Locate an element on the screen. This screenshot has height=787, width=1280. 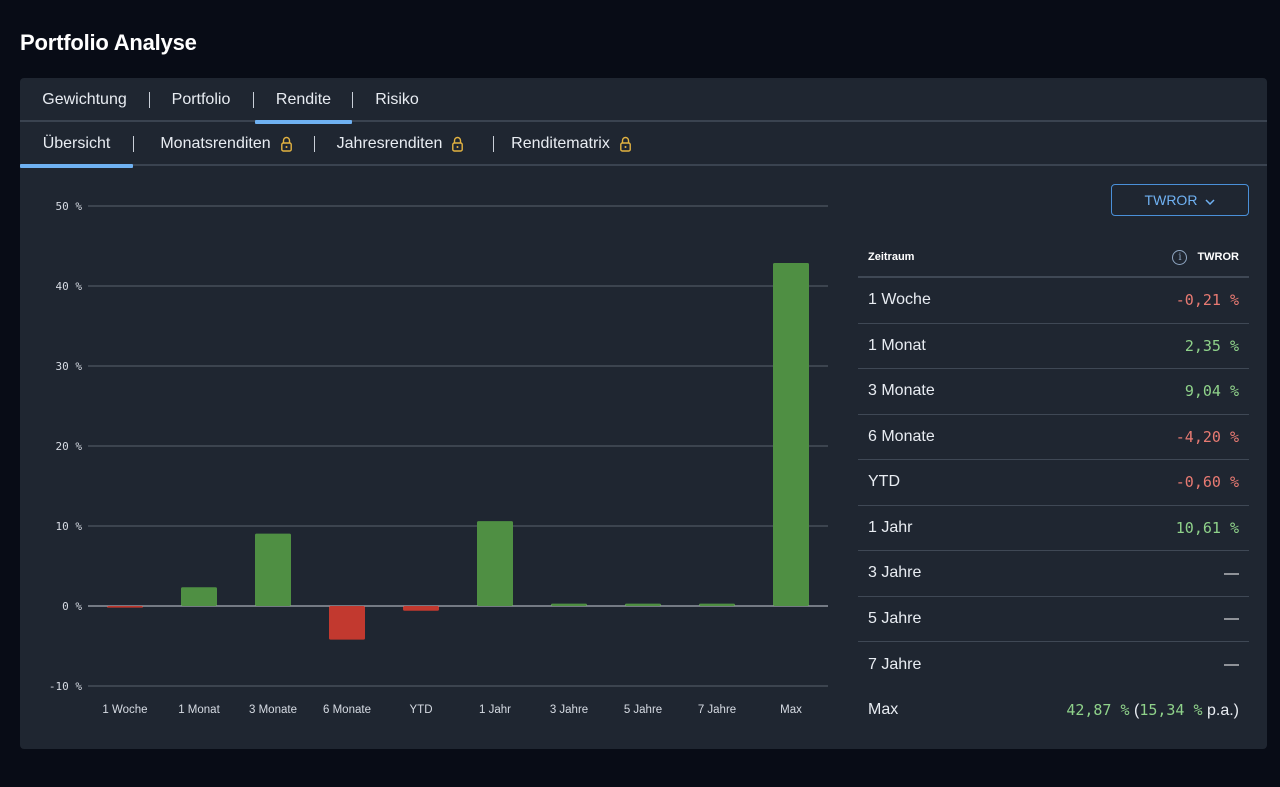
row-label: 1 Monat is located at coordinates (897, 345).